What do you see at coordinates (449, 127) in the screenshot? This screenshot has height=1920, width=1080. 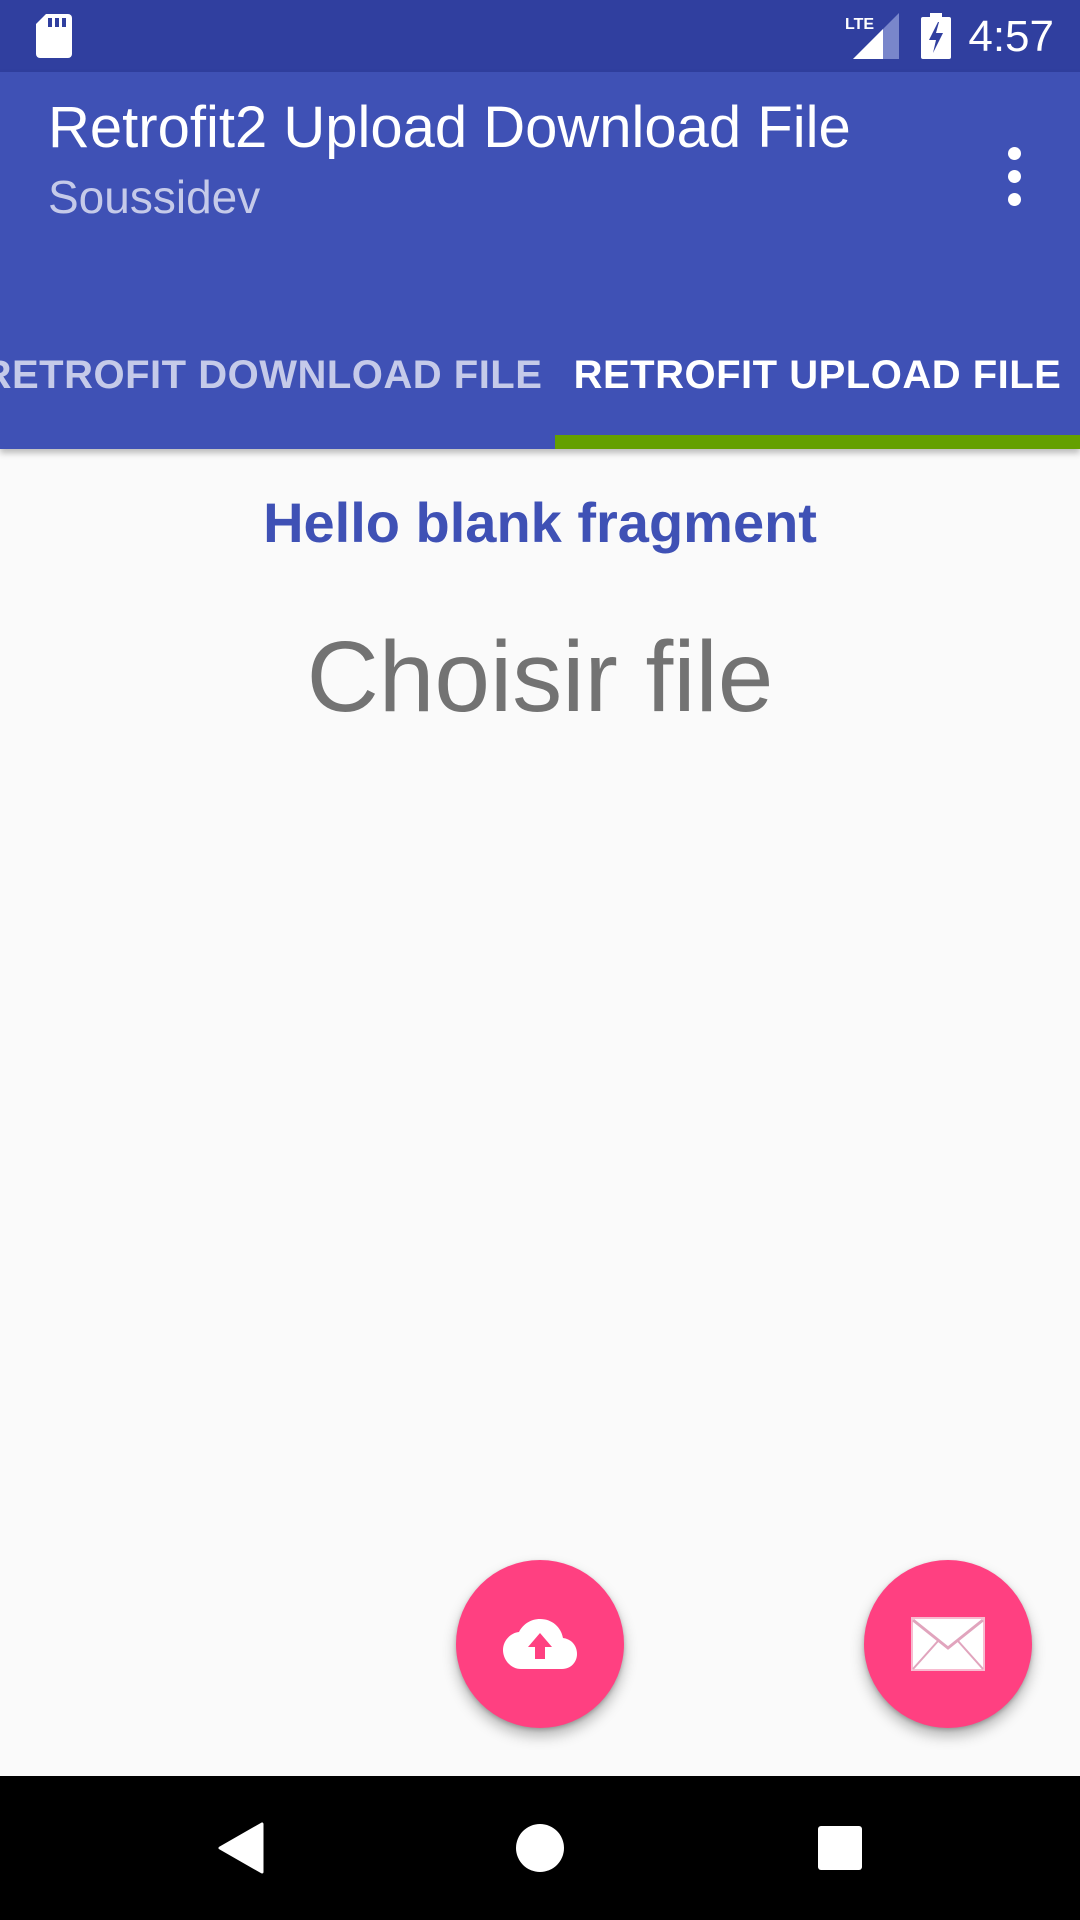 I see `app-title: Retrofit2 Upload Download File` at bounding box center [449, 127].